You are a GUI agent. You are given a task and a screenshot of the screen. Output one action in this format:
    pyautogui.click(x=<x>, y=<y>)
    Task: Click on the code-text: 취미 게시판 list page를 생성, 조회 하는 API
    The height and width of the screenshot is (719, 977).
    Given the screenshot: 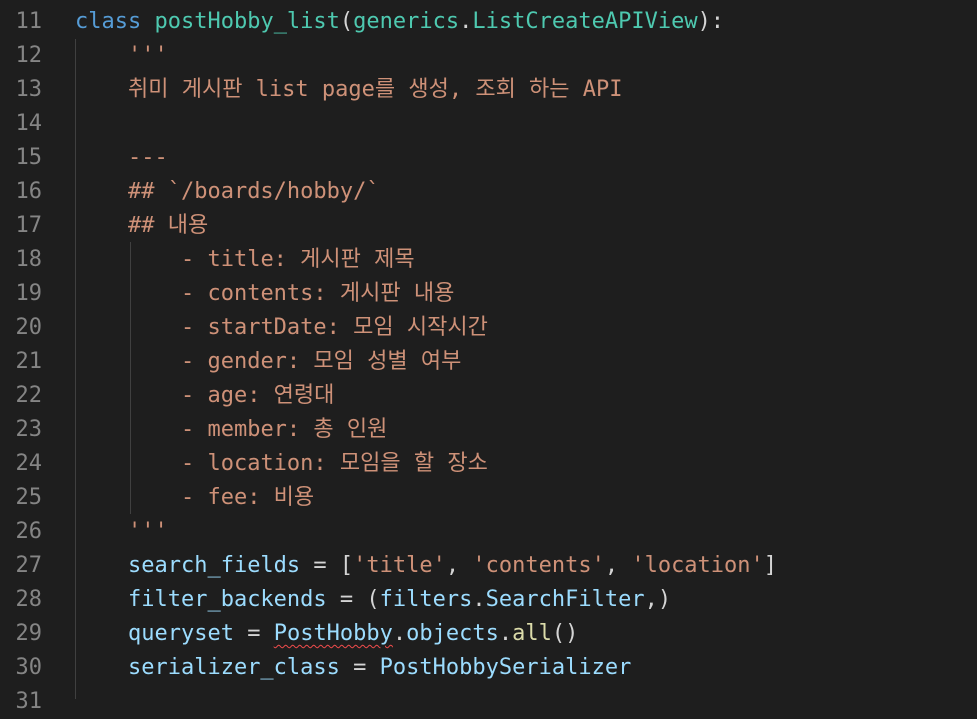 What is the action you would take?
    pyautogui.click(x=349, y=90)
    